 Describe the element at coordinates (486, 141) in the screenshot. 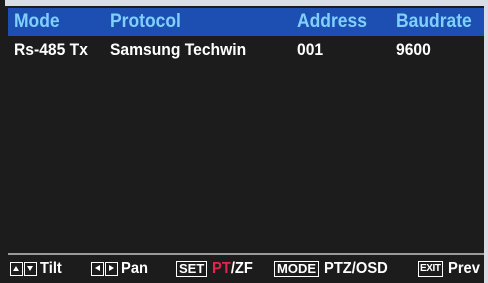

I see `right-border` at that location.